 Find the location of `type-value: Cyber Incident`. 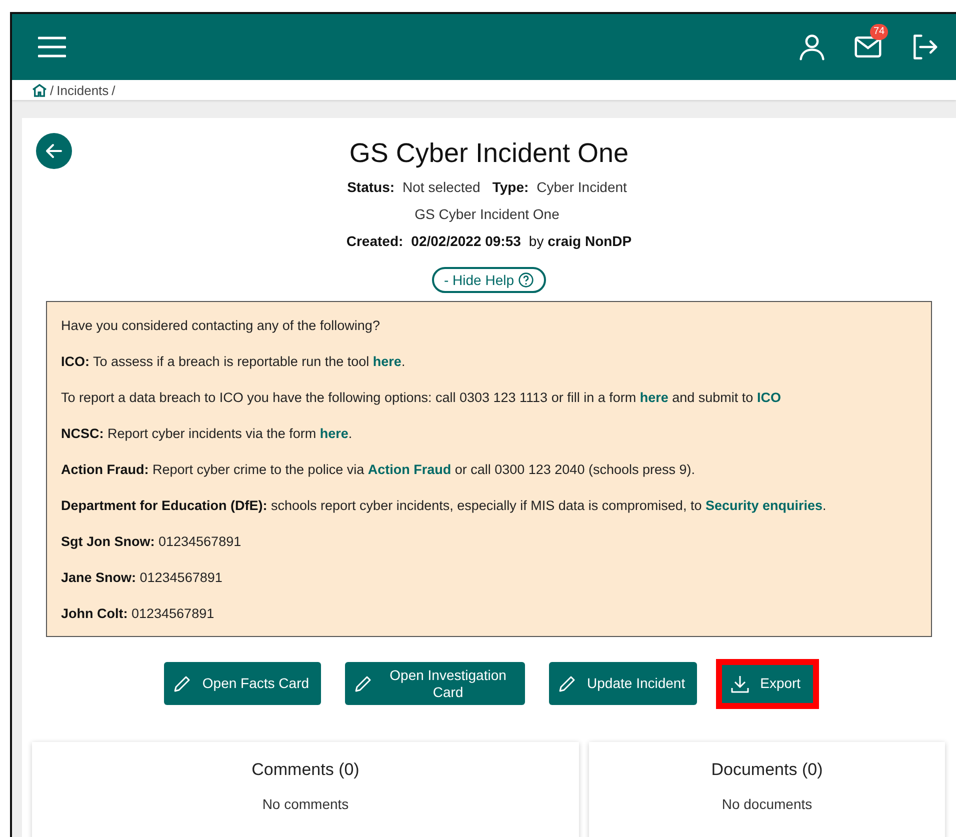

type-value: Cyber Incident is located at coordinates (581, 187).